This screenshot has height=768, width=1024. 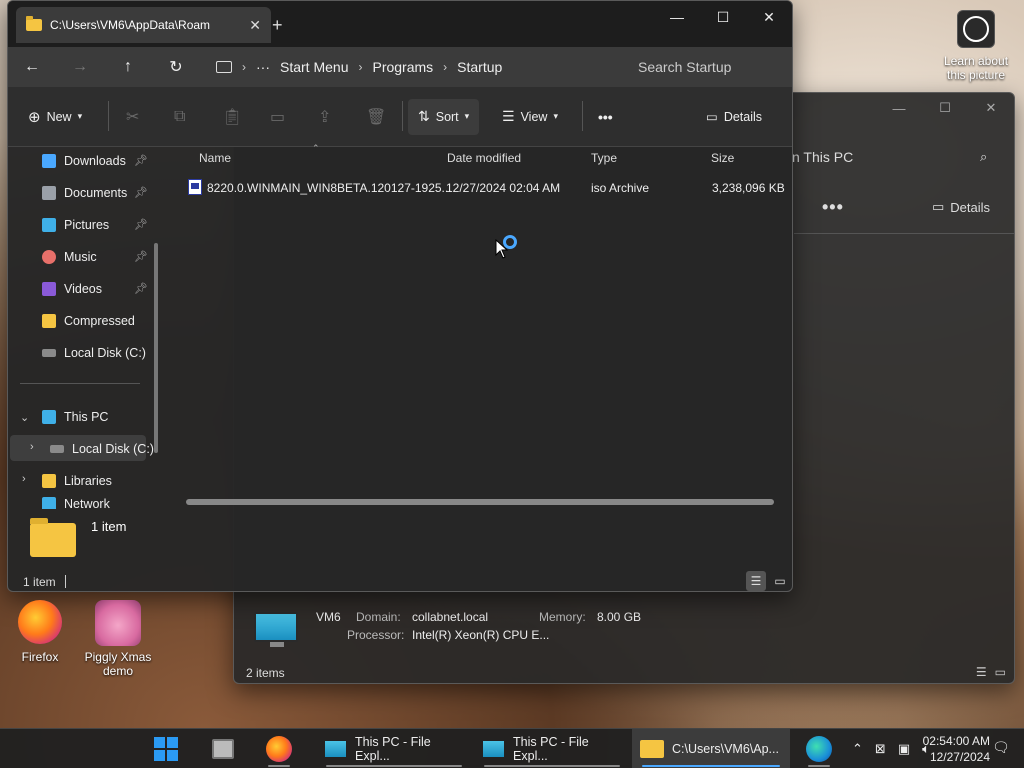 What do you see at coordinates (530, 117) in the screenshot?
I see `view-button: ☰ View ▾` at bounding box center [530, 117].